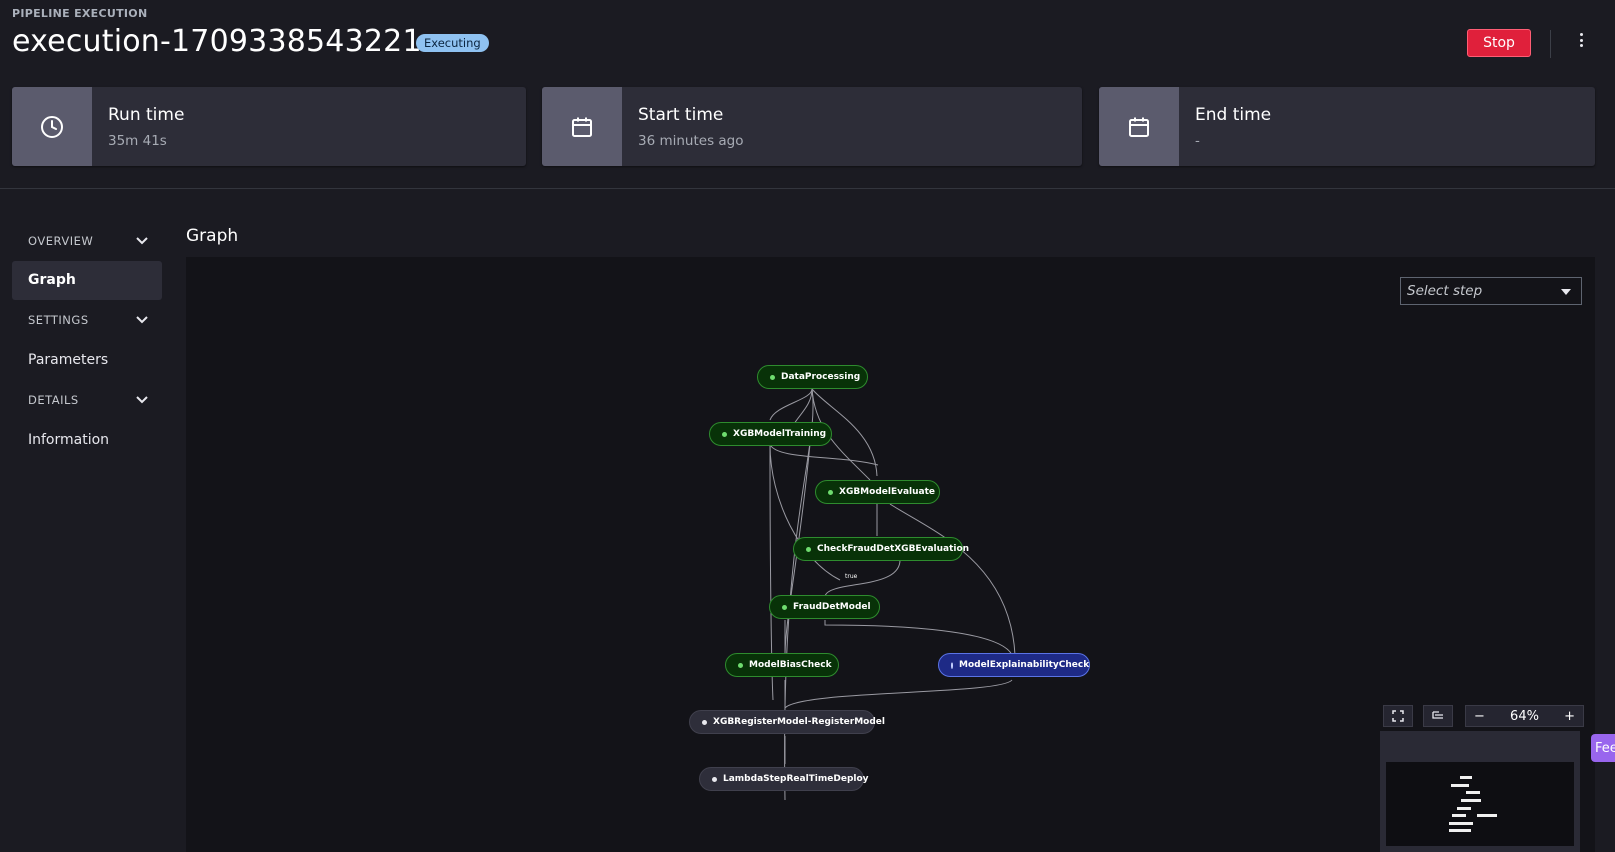 The height and width of the screenshot is (852, 1615). Describe the element at coordinates (146, 115) in the screenshot. I see `card-label: Run time` at that location.